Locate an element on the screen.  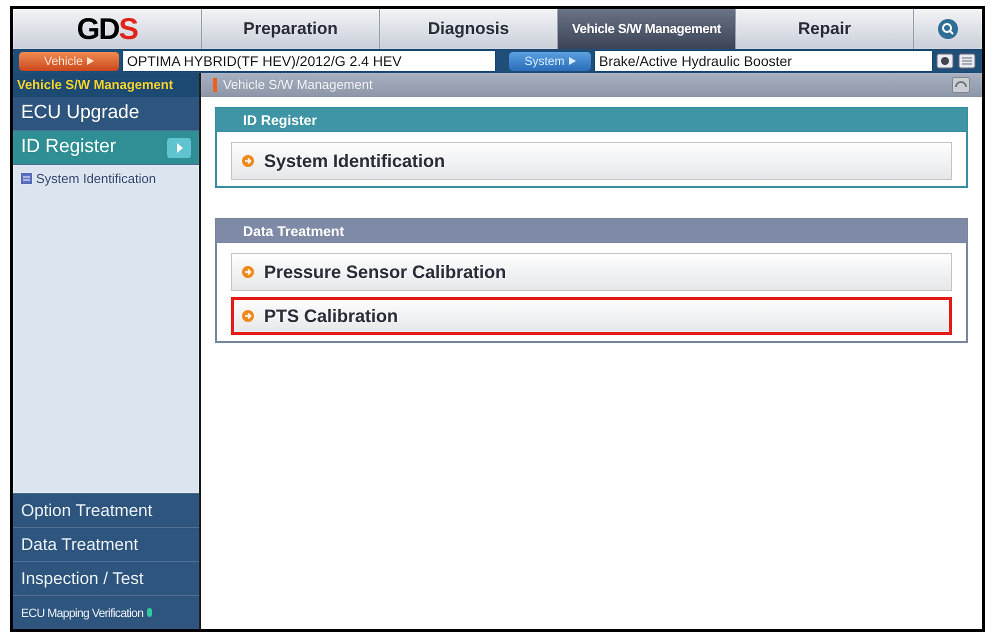
sidebar-item: ECU Upgrade is located at coordinates (106, 114).